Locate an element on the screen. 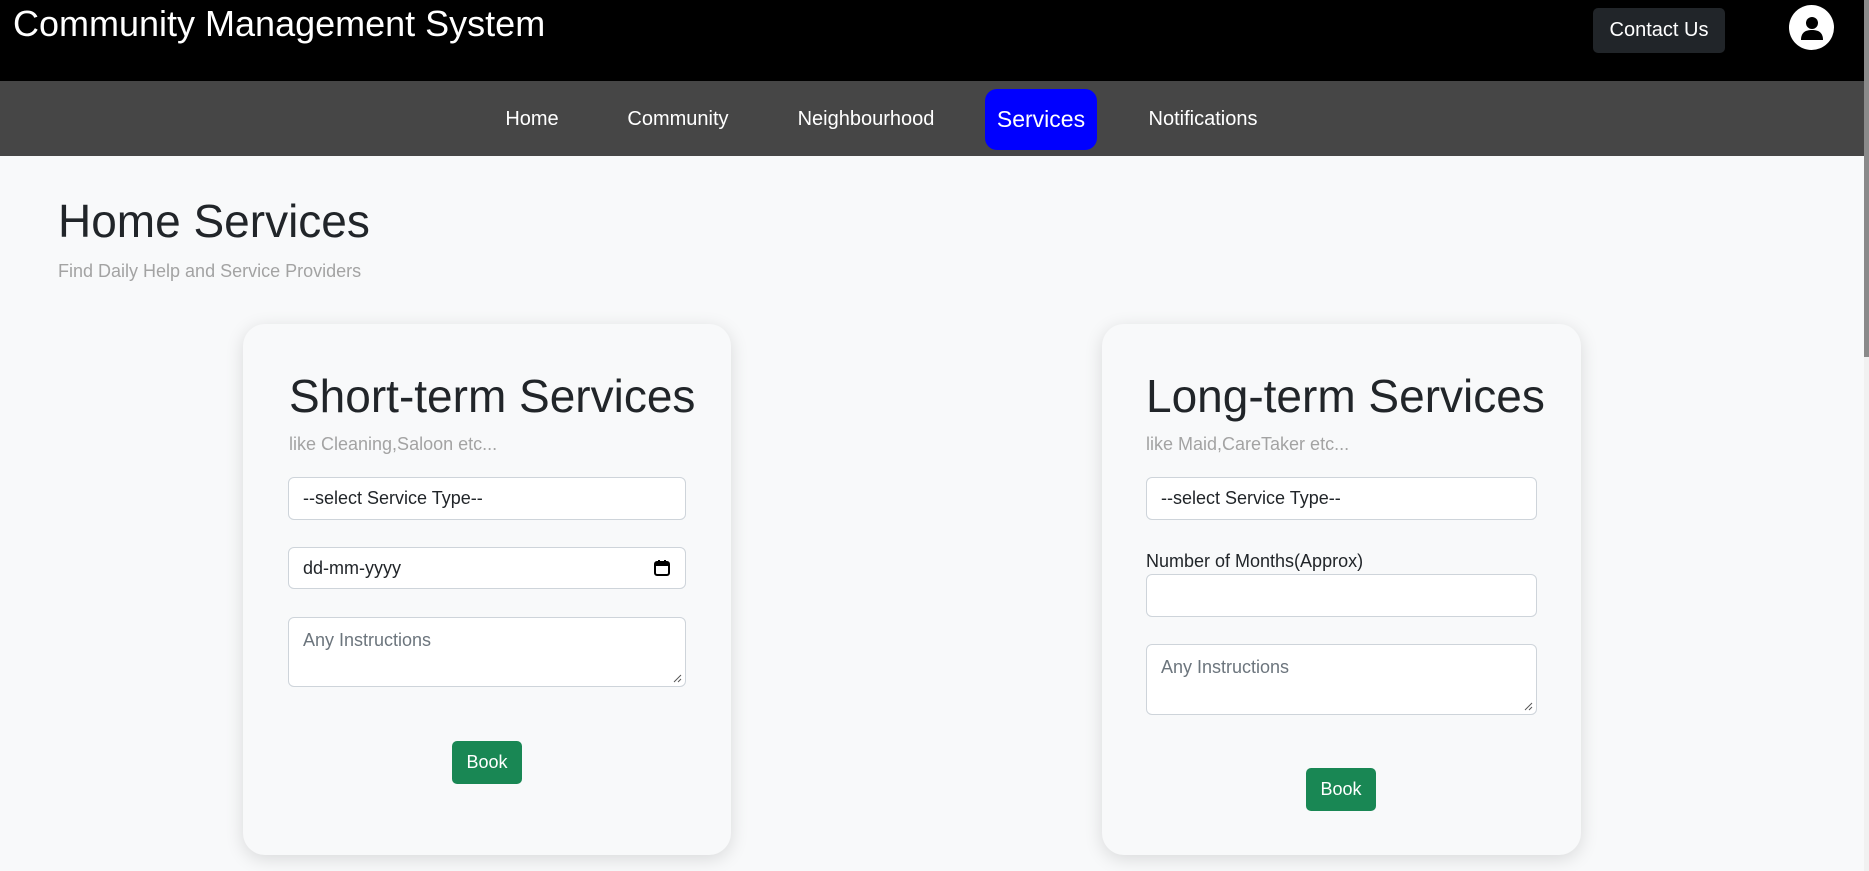 The image size is (1869, 871). short-term-service-select-value: --select Service Type-- is located at coordinates (393, 498).